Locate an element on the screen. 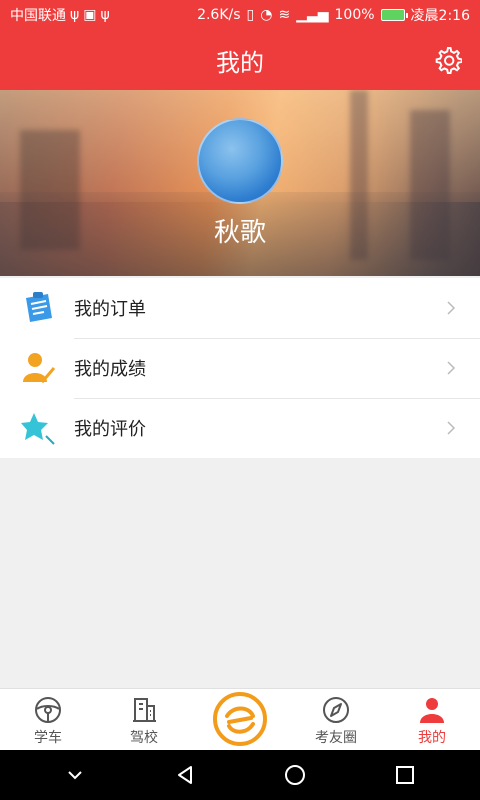 Image resolution: width=480 pixels, height=800 pixels. back-button is located at coordinates (185, 775).